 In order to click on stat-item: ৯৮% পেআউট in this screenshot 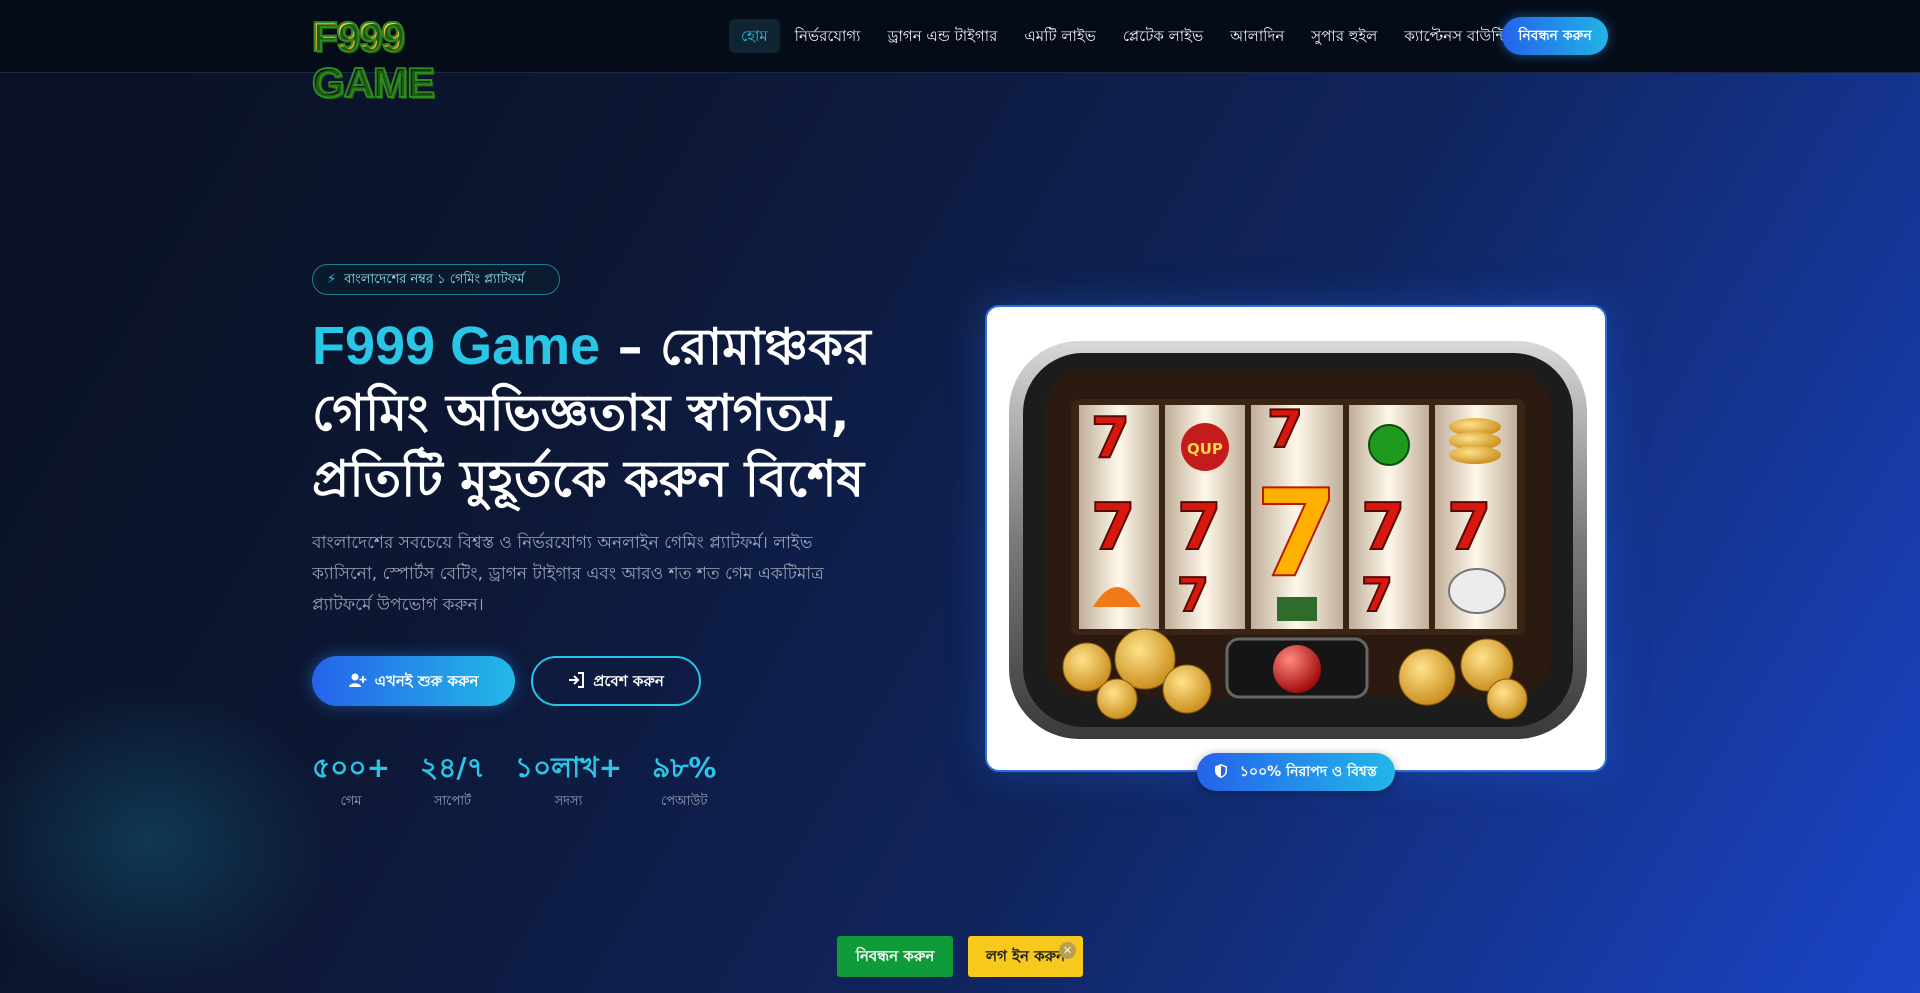, I will do `click(684, 781)`.